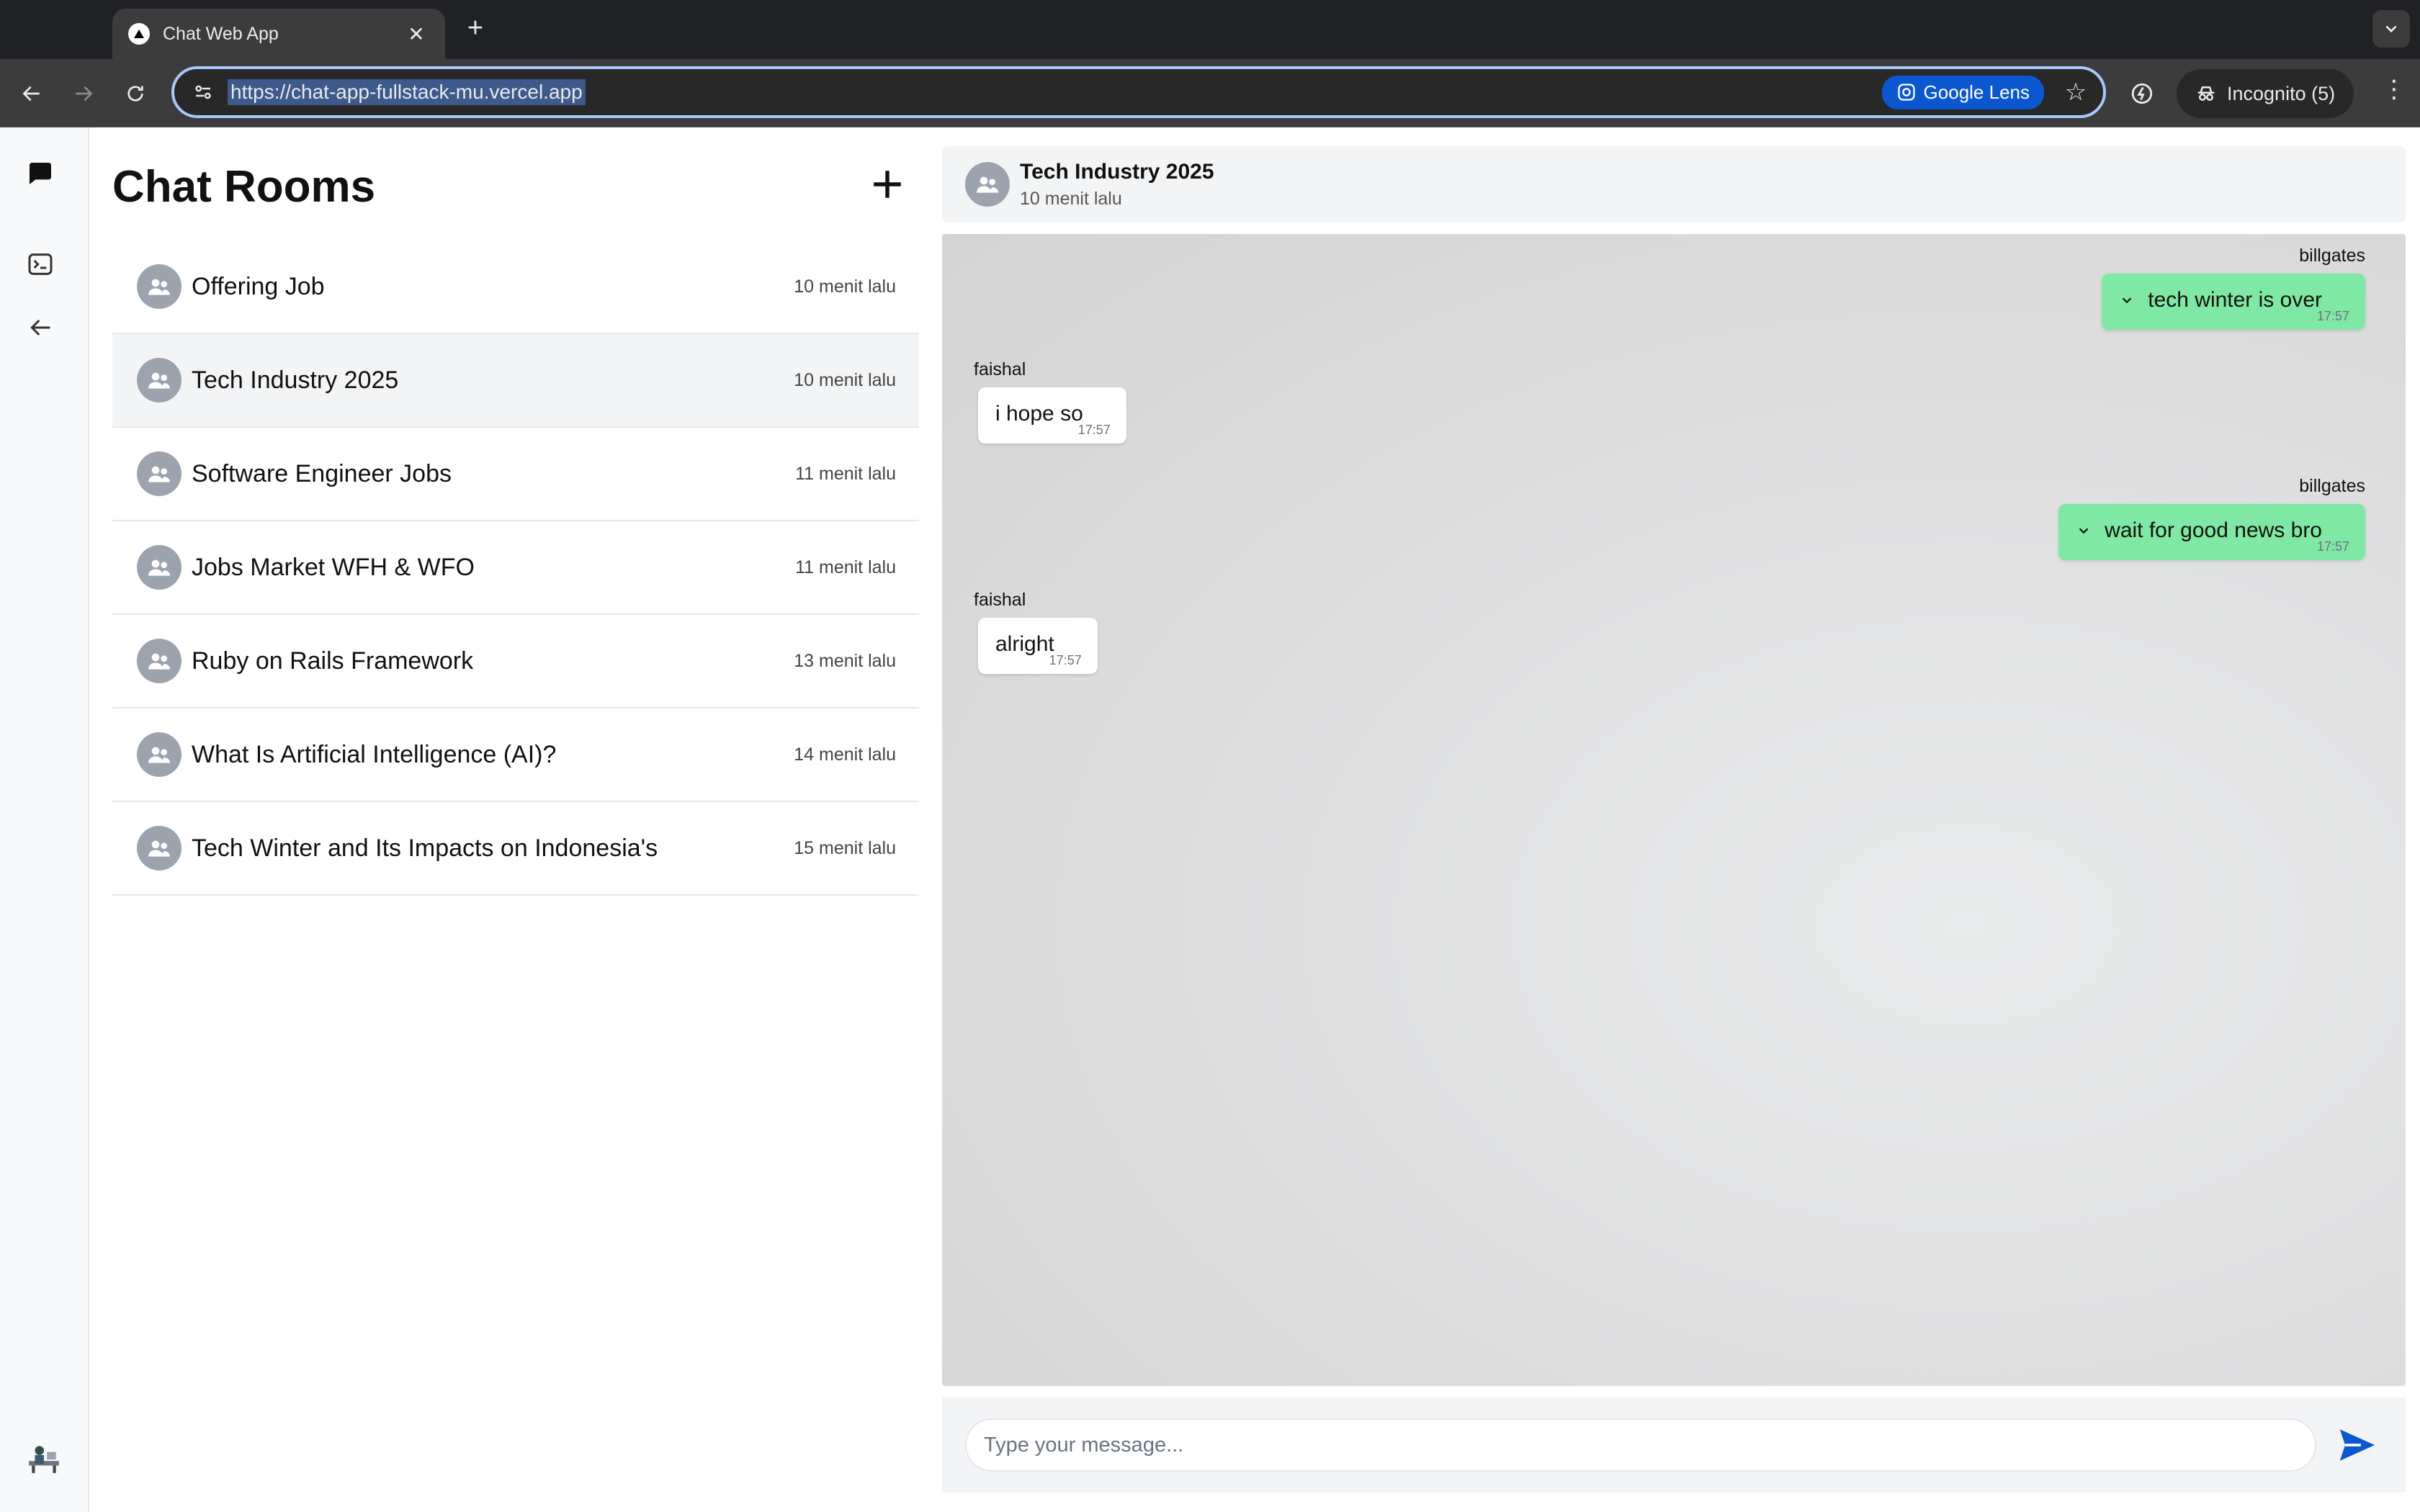 The height and width of the screenshot is (1512, 2420). I want to click on new-tab-icon: +, so click(475, 28).